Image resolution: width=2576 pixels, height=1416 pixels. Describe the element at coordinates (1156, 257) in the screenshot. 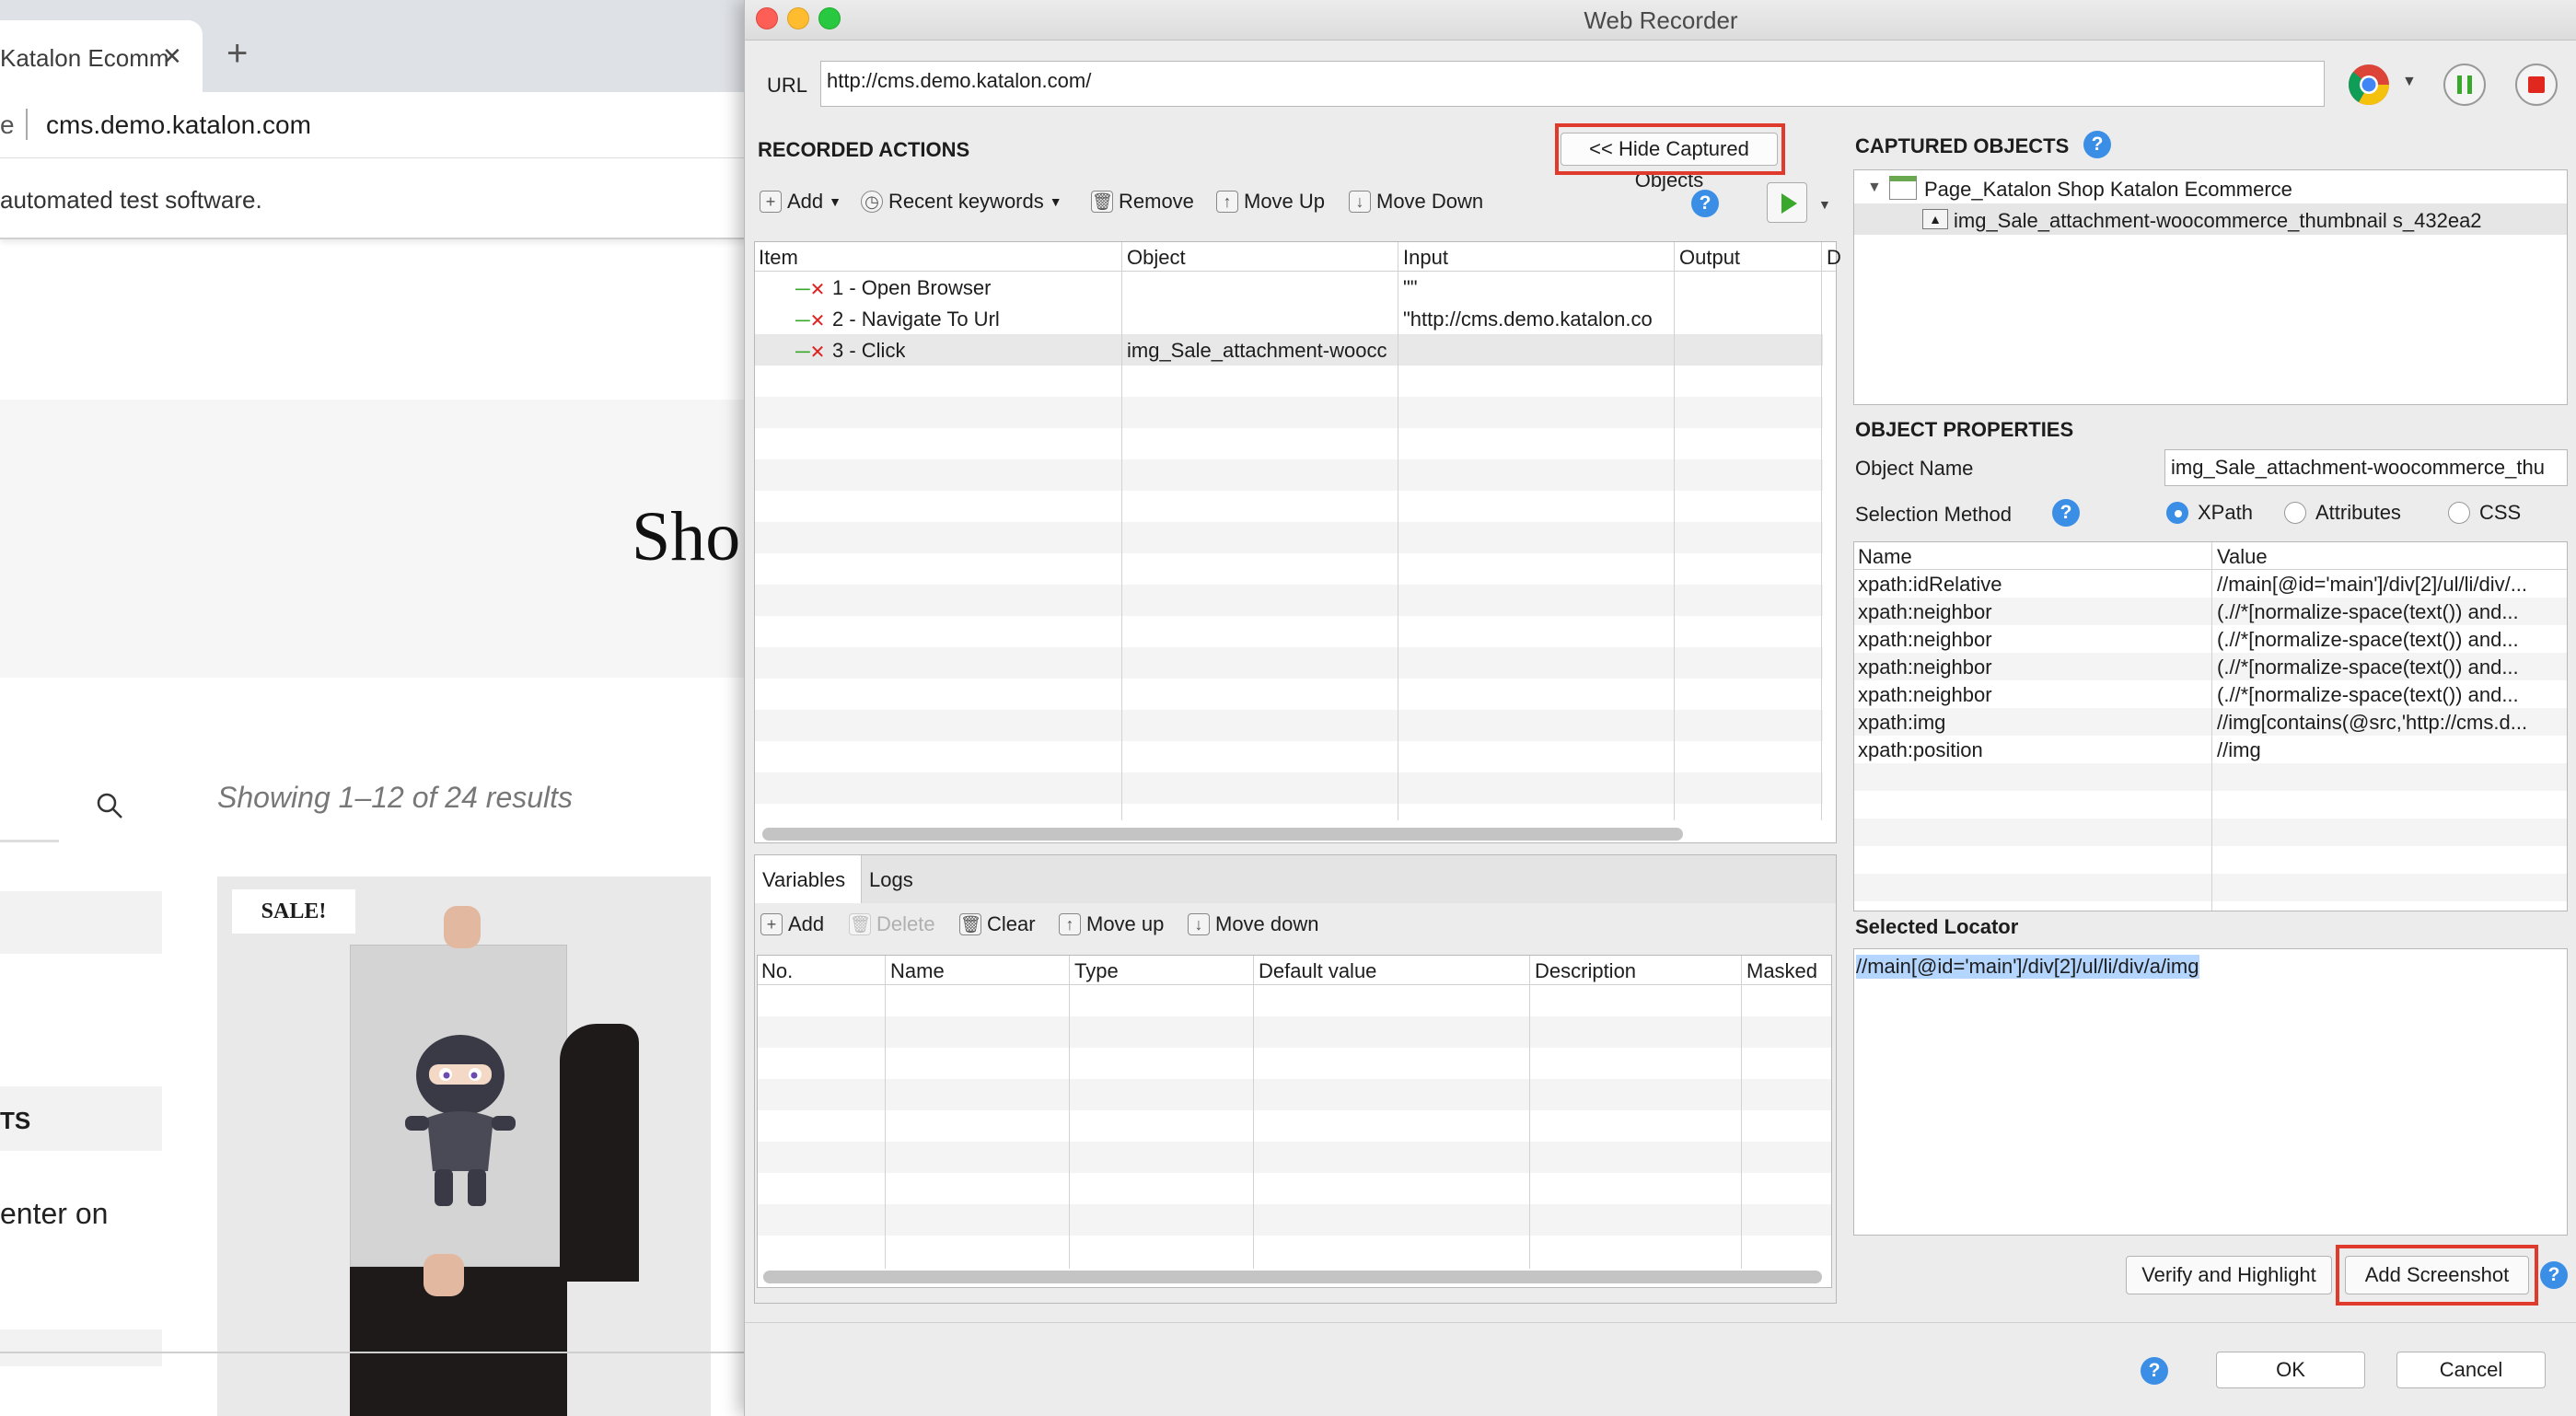

I see `column-object: Object` at that location.